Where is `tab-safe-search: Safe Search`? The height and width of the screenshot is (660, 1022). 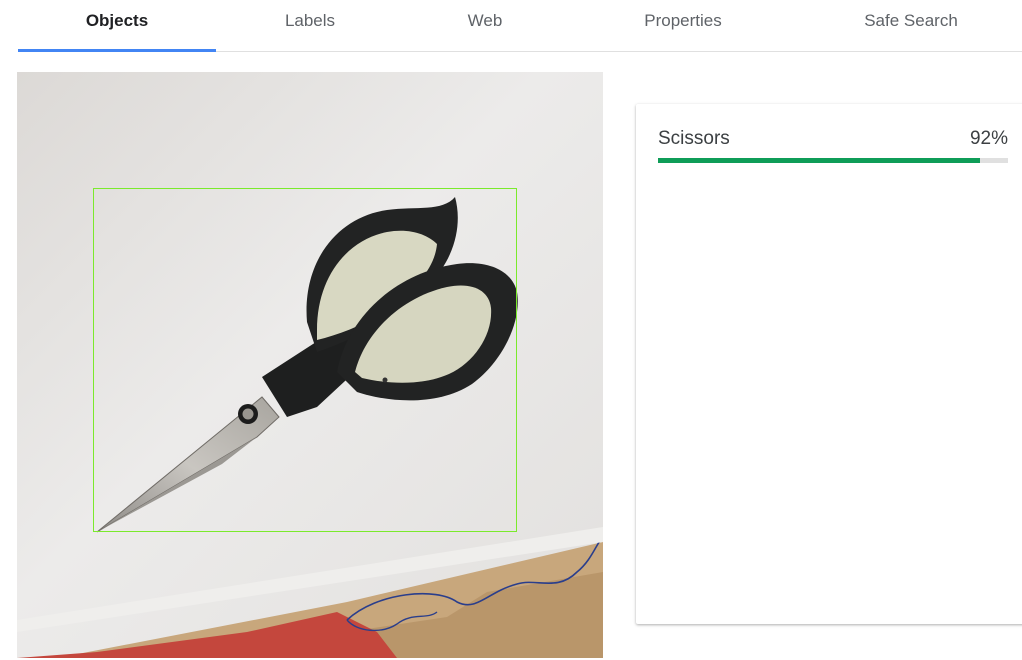
tab-safe-search: Safe Search is located at coordinates (911, 25).